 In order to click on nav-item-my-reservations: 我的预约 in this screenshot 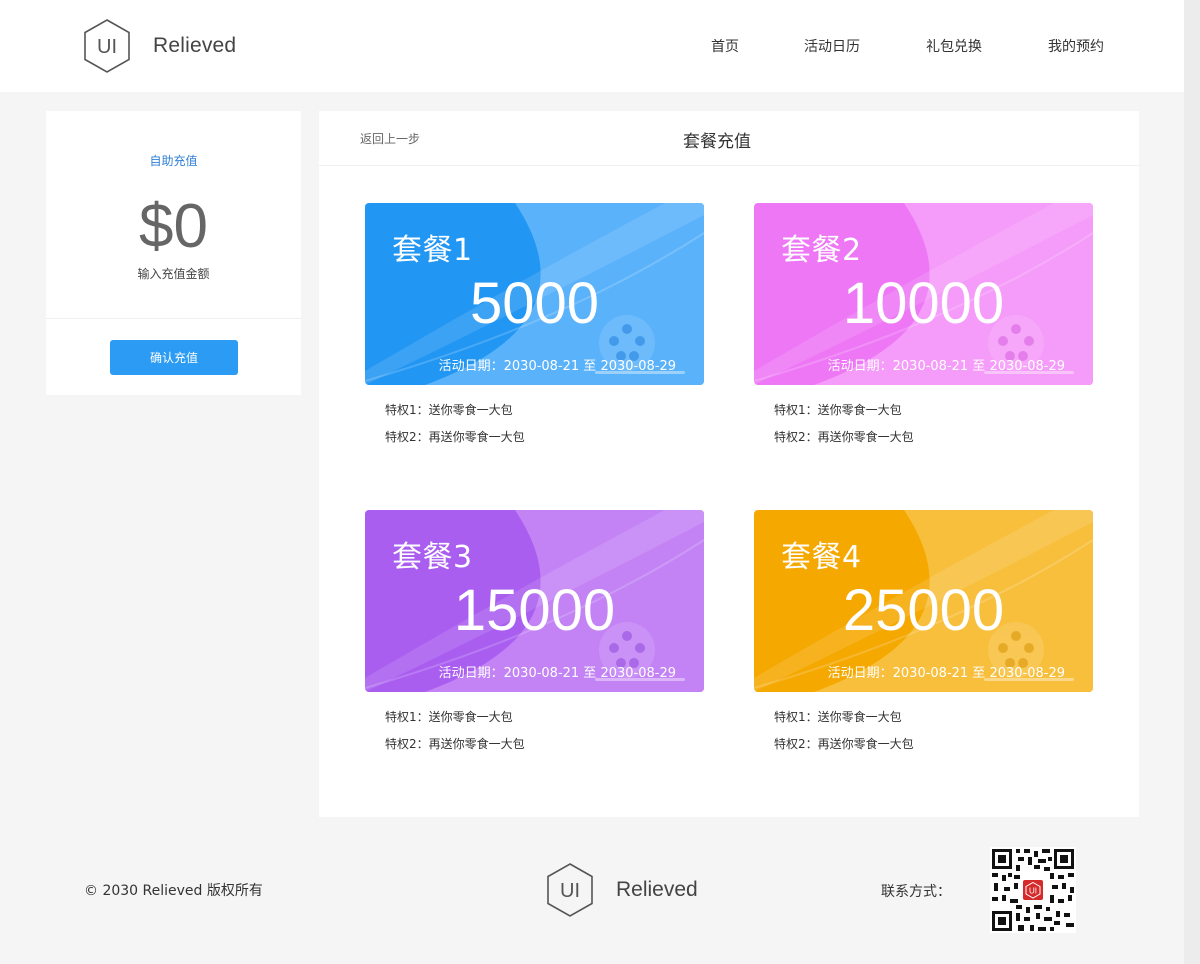, I will do `click(1076, 46)`.